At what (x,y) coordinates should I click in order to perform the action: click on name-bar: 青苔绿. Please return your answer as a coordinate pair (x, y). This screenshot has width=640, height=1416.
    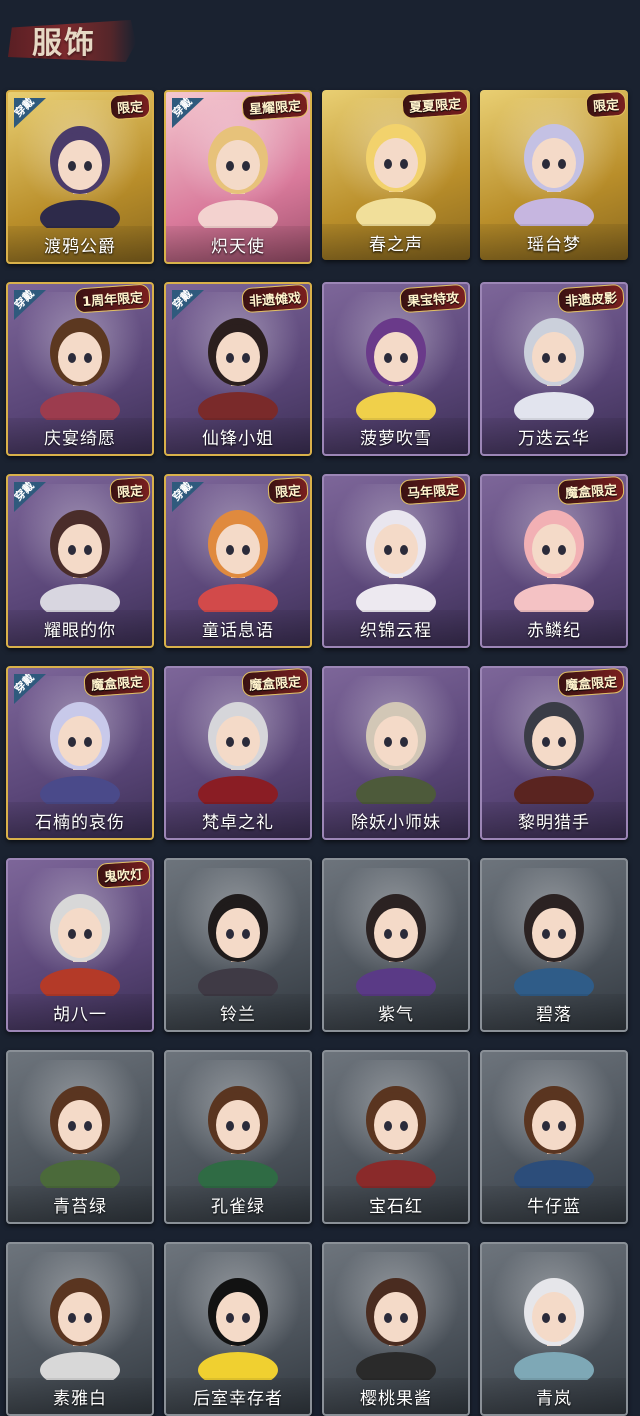
    Looking at the image, I should click on (80, 1204).